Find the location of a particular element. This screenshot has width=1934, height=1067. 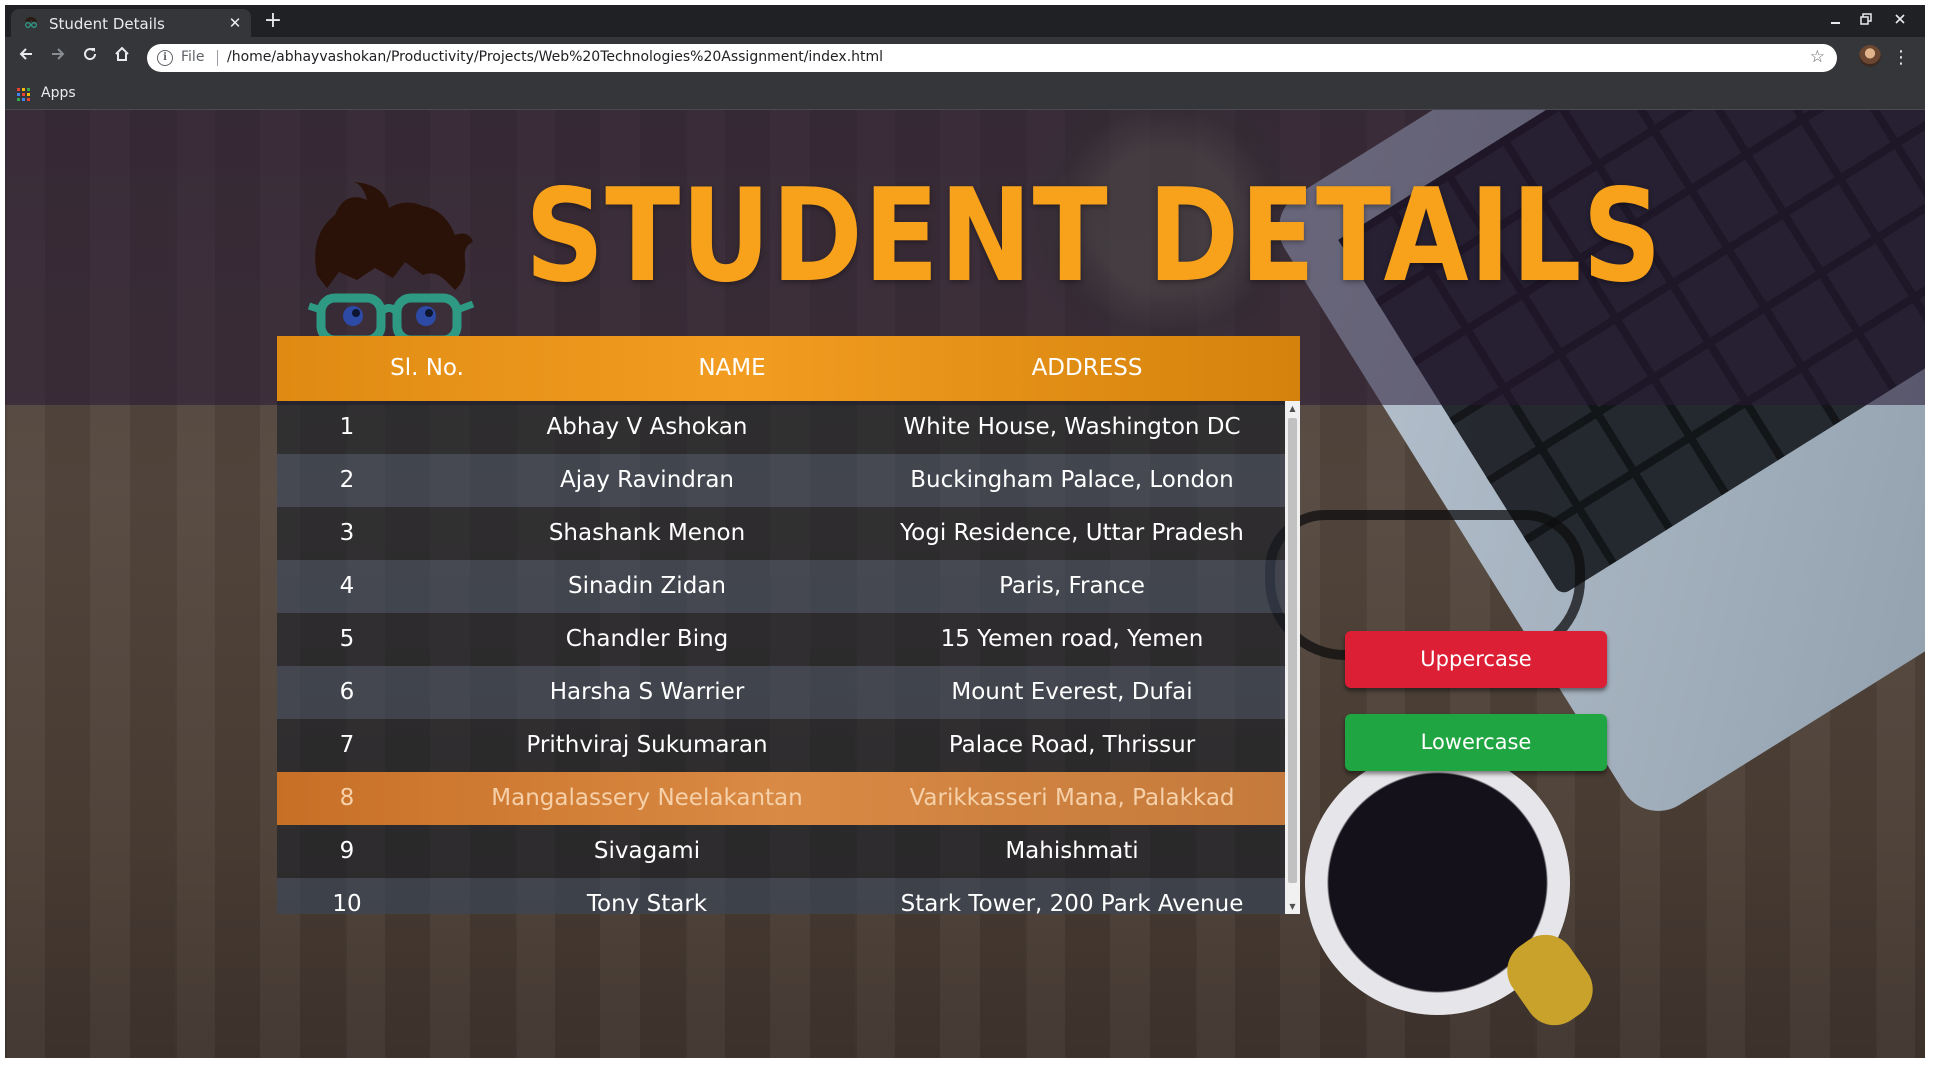

tab-strip: Student Details ✕ + is located at coordinates (965, 21).